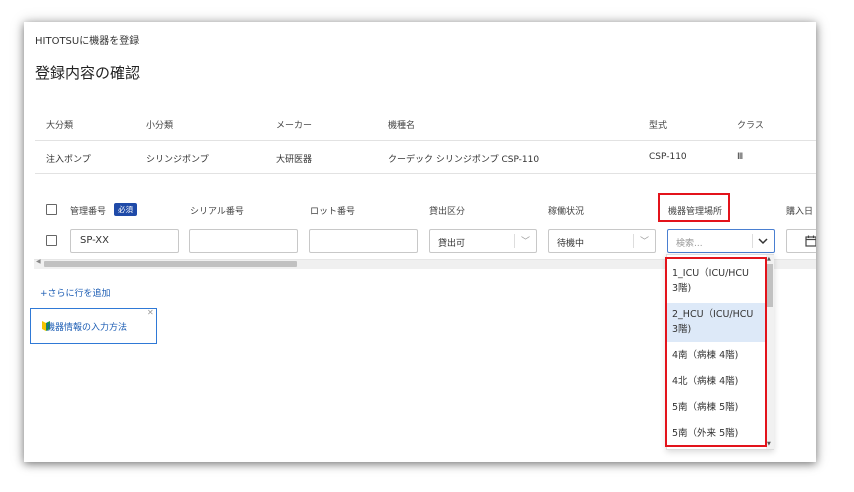 This screenshot has height=492, width=854. What do you see at coordinates (170, 264) in the screenshot?
I see `scrollbar-thumb` at bounding box center [170, 264].